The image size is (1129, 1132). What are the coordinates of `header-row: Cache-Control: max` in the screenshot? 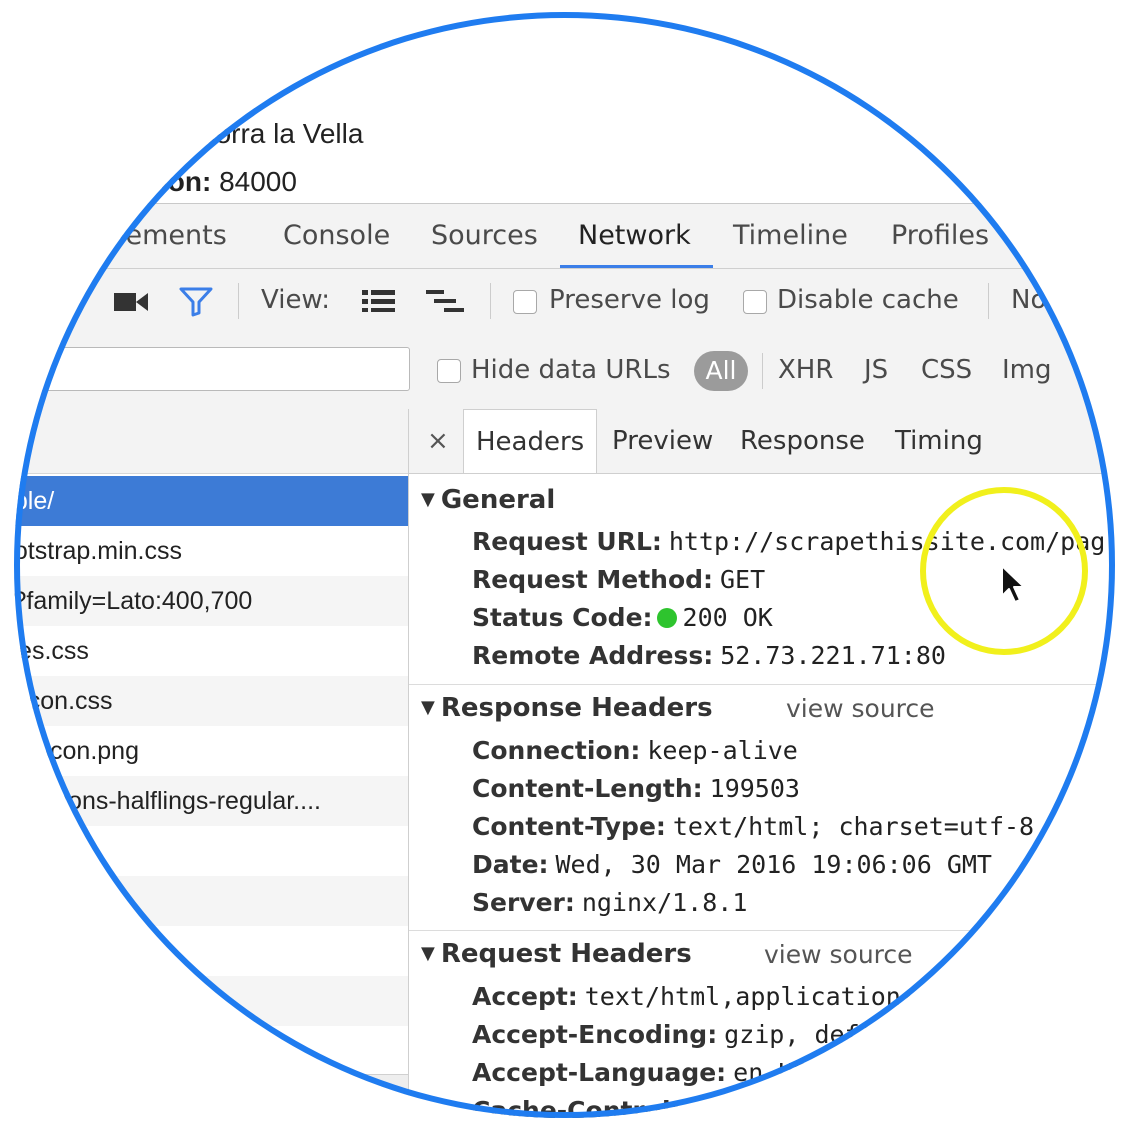 It's located at (602, 1107).